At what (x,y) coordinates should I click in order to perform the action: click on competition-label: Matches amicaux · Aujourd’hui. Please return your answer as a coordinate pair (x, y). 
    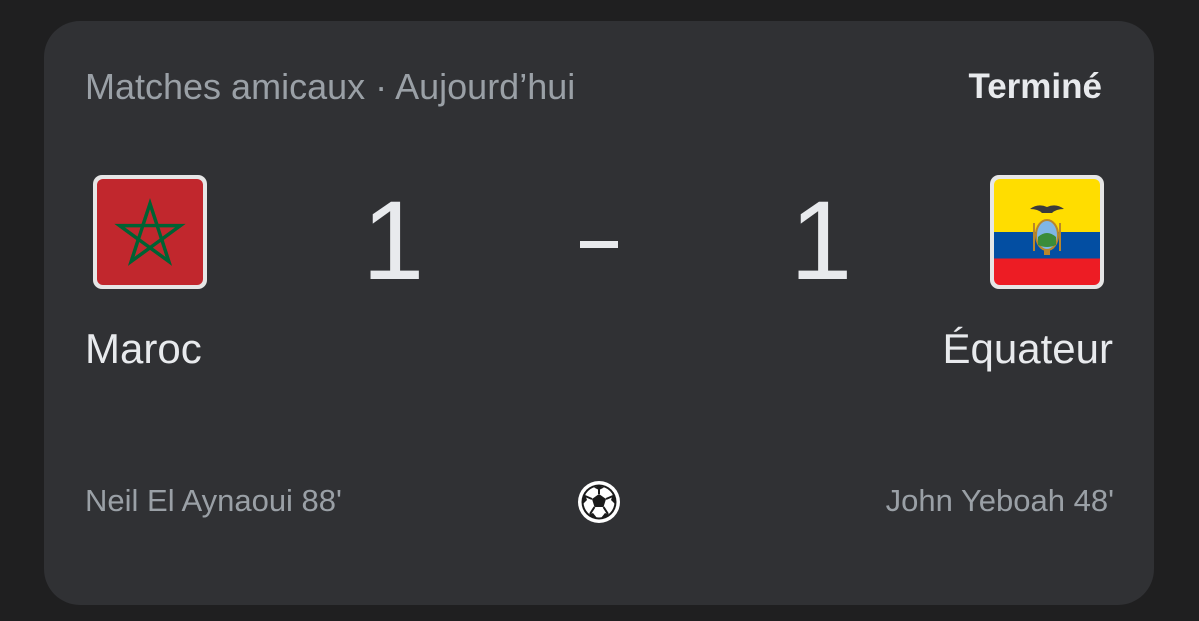
    Looking at the image, I should click on (330, 86).